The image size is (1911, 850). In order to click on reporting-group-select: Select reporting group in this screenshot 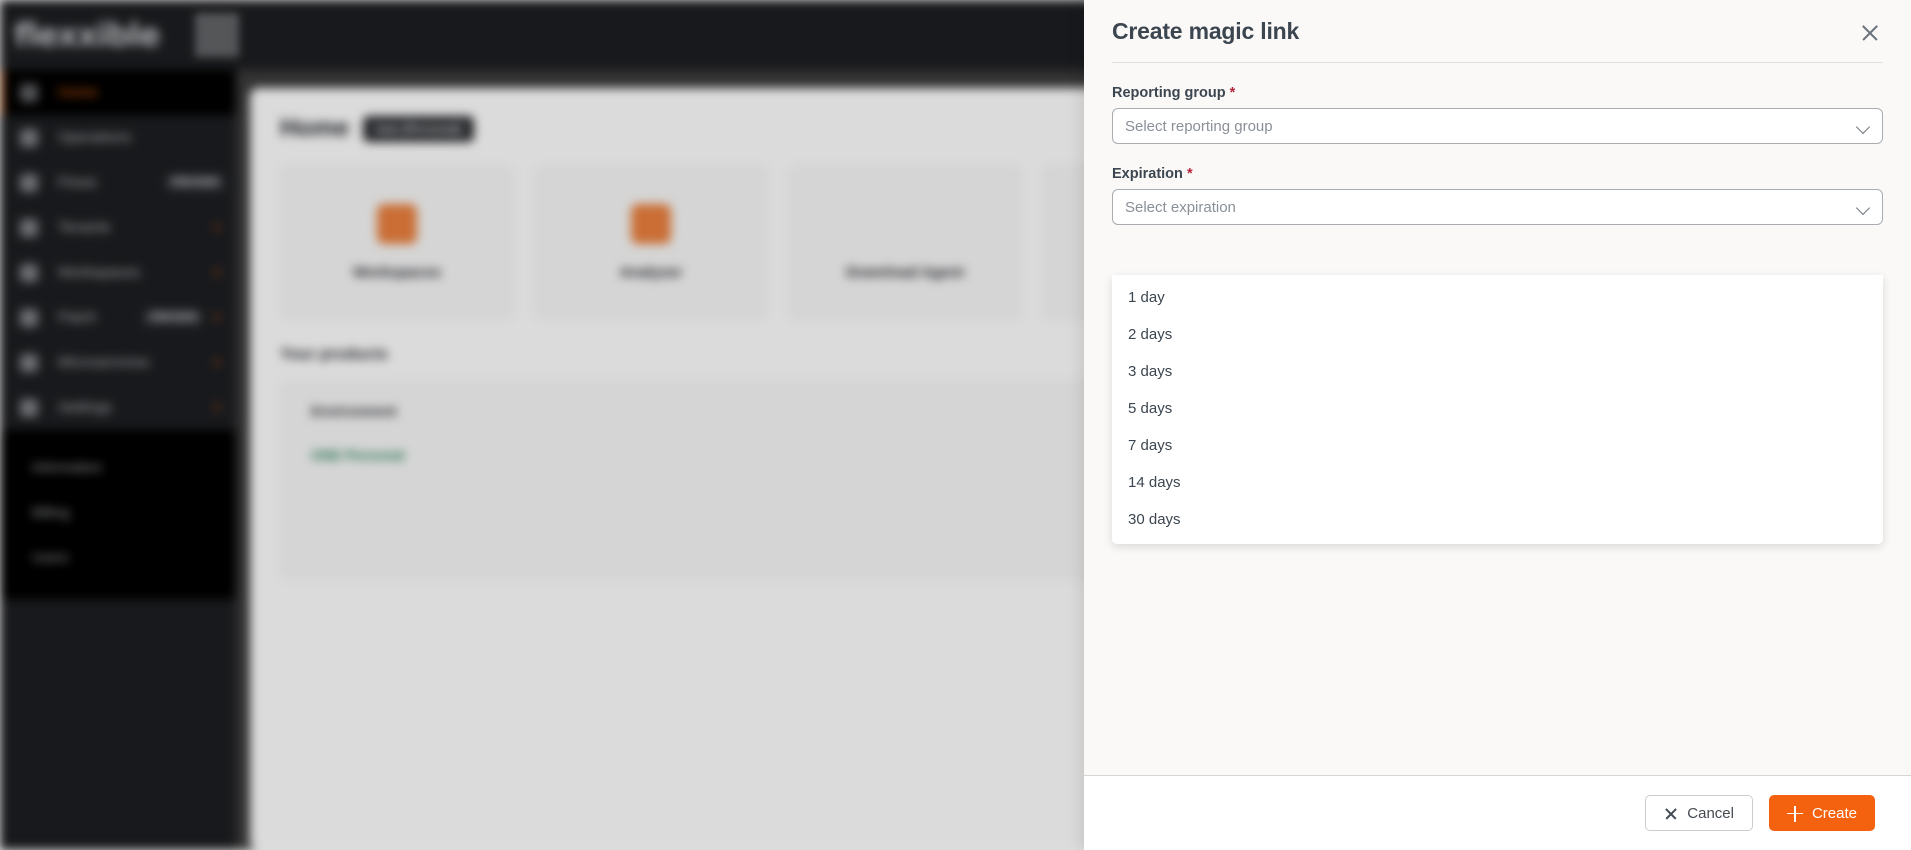, I will do `click(1497, 126)`.